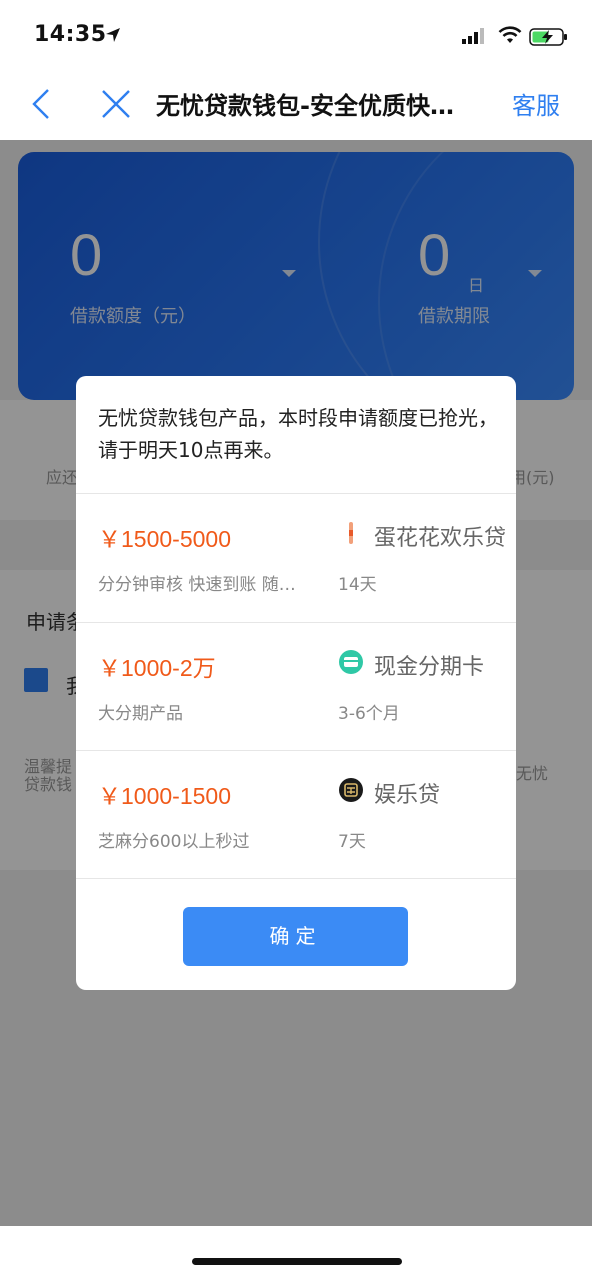 The height and width of the screenshot is (1280, 592). What do you see at coordinates (116, 104) in the screenshot?
I see `close-icon` at bounding box center [116, 104].